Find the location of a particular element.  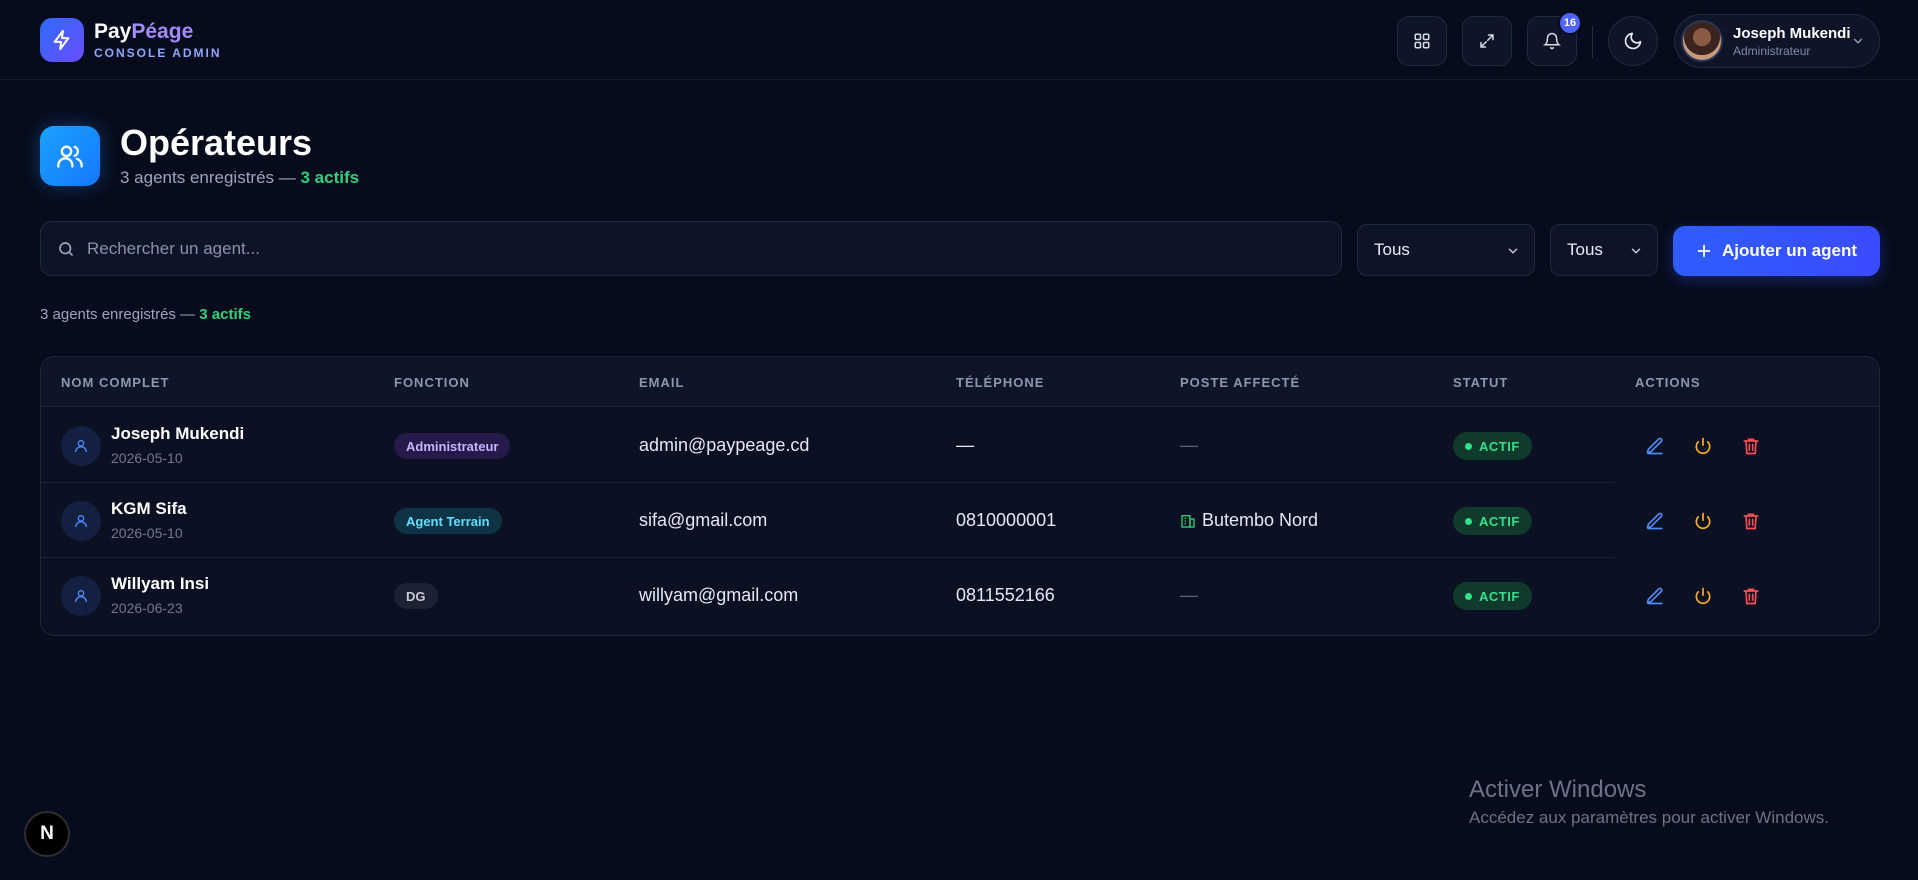

bell-icon is located at coordinates (1552, 41).